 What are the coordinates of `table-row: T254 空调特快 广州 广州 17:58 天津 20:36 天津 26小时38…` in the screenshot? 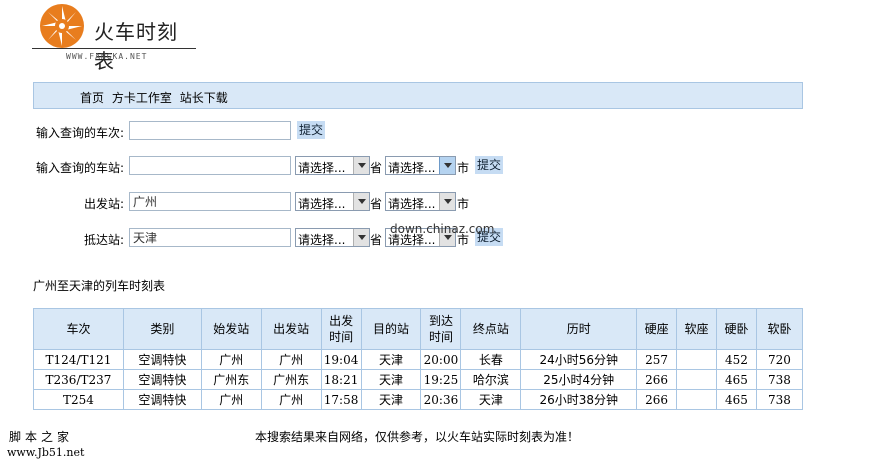 It's located at (418, 399).